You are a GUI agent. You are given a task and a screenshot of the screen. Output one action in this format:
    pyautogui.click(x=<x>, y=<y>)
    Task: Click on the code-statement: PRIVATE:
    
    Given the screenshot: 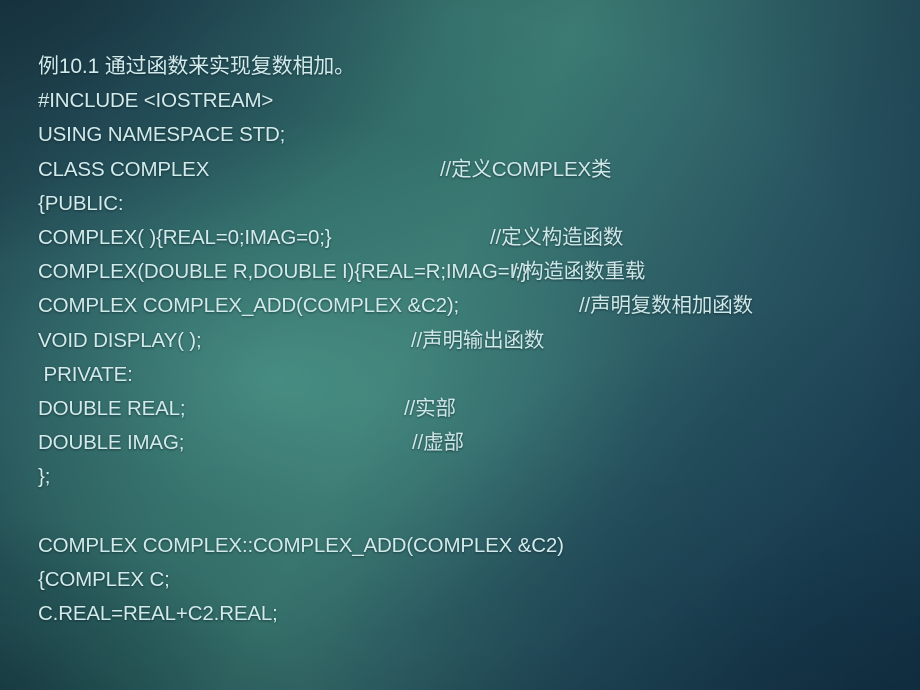 What is the action you would take?
    pyautogui.click(x=85, y=374)
    